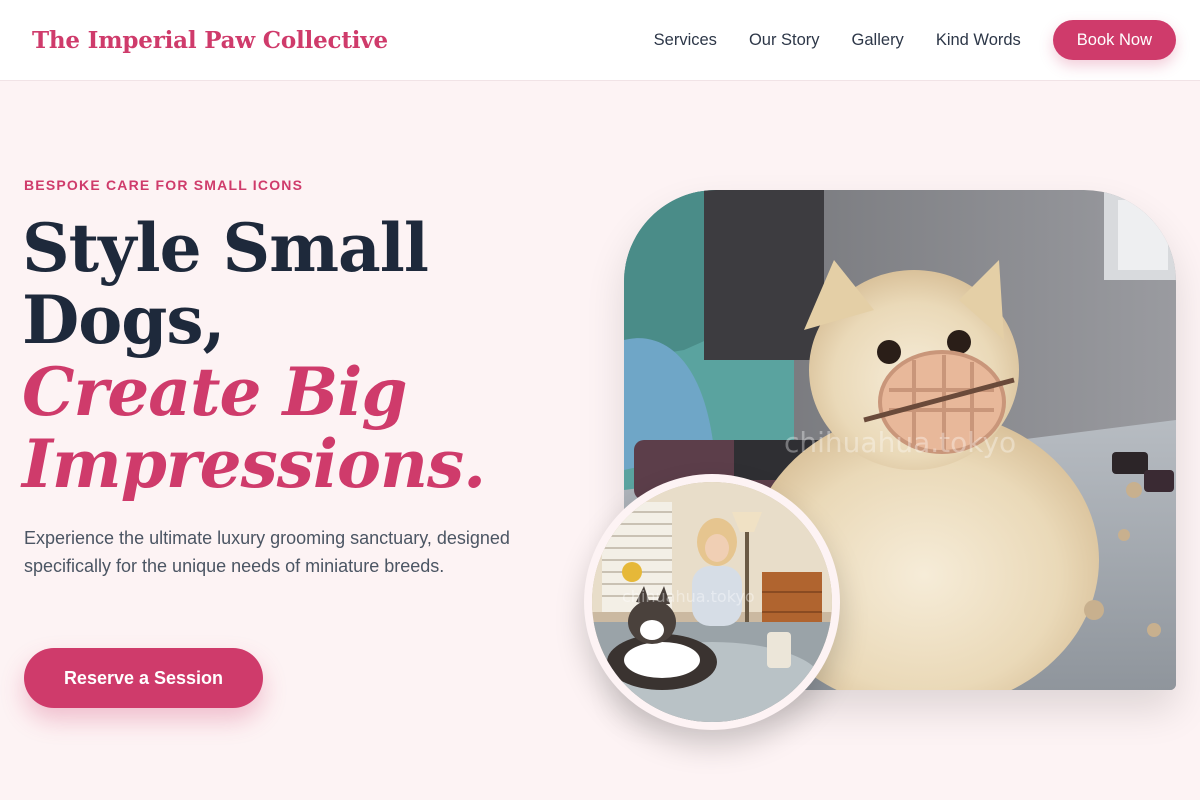 The image size is (1200, 800). I want to click on brand-logo: The Imperial Paw Collective, so click(210, 40).